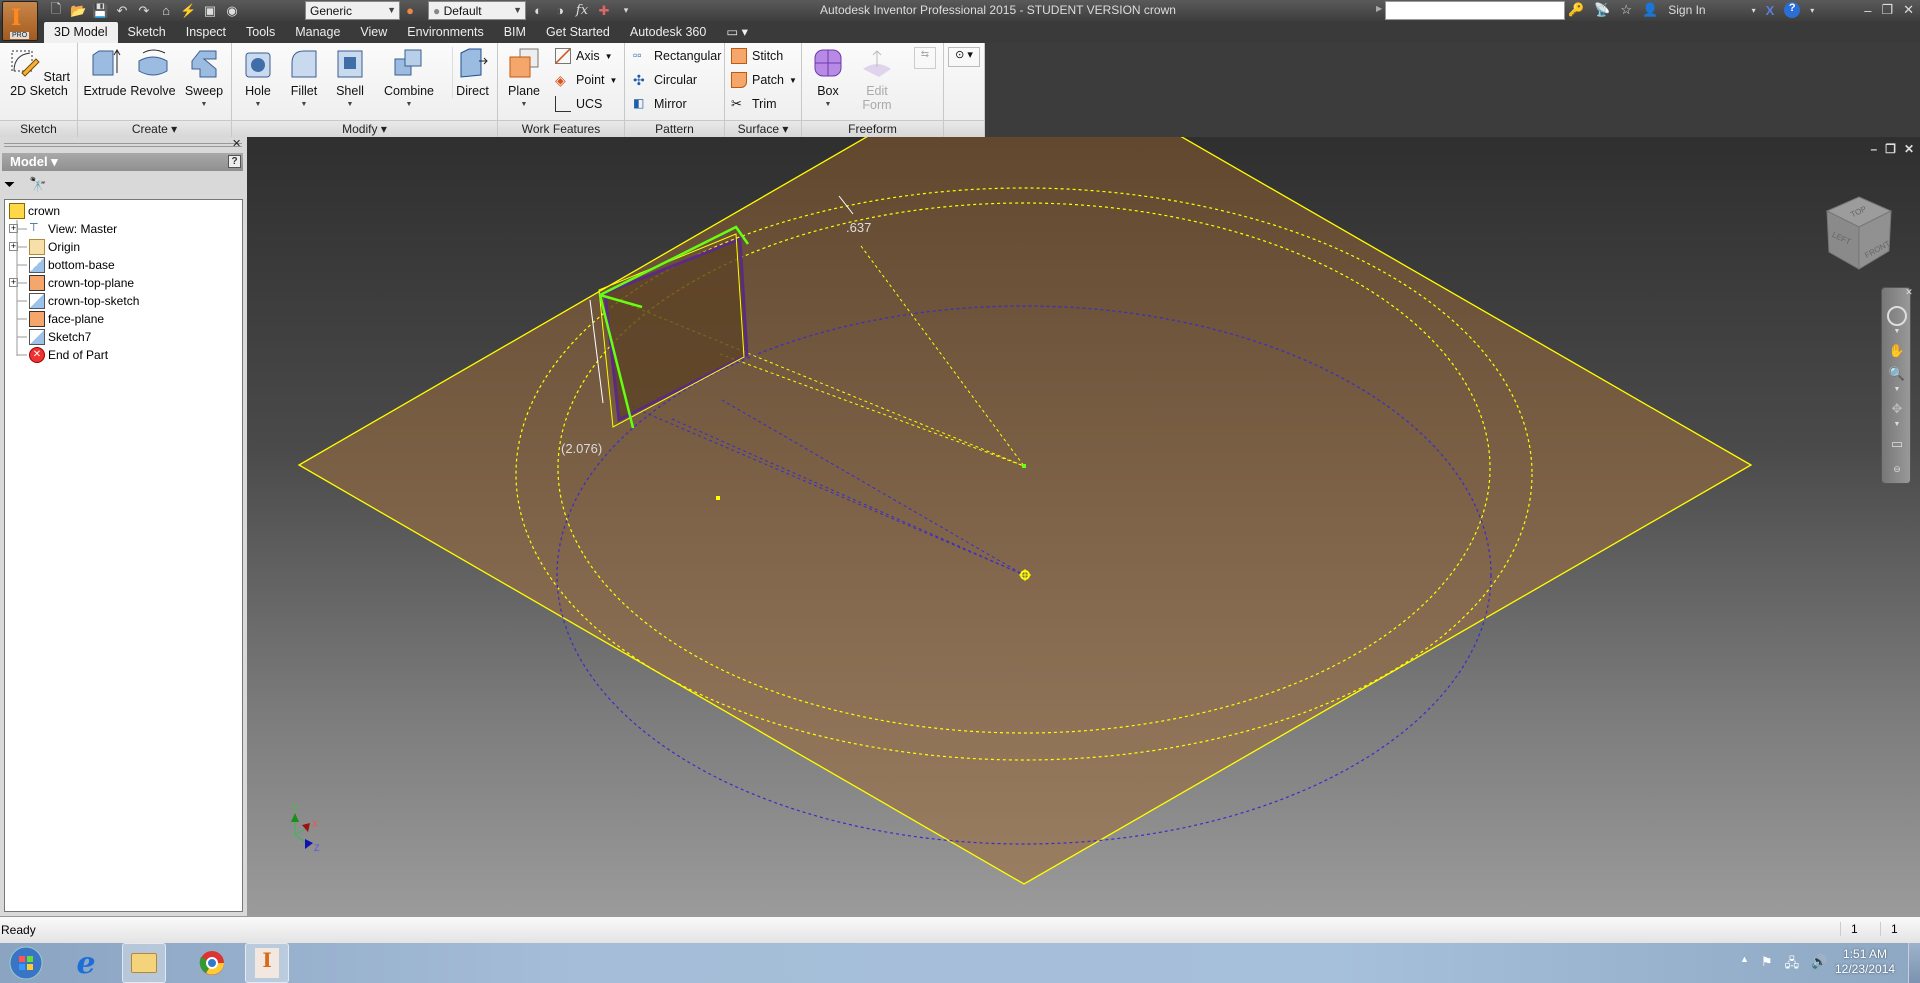 The image size is (1920, 983). Describe the element at coordinates (1873, 149) in the screenshot. I see `minimize-document-icon: –` at that location.